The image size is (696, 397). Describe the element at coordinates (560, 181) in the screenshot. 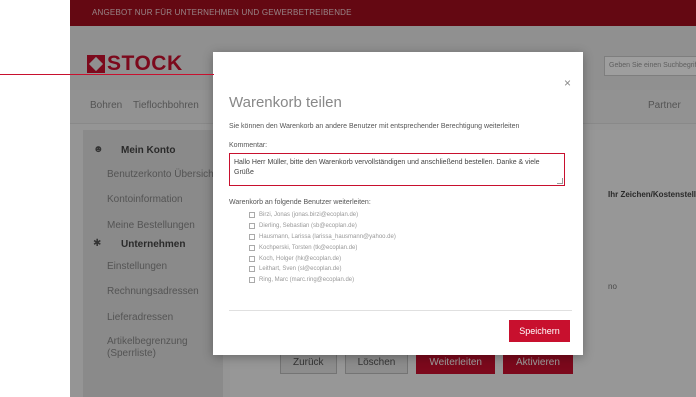

I see `resize-grip-icon` at that location.